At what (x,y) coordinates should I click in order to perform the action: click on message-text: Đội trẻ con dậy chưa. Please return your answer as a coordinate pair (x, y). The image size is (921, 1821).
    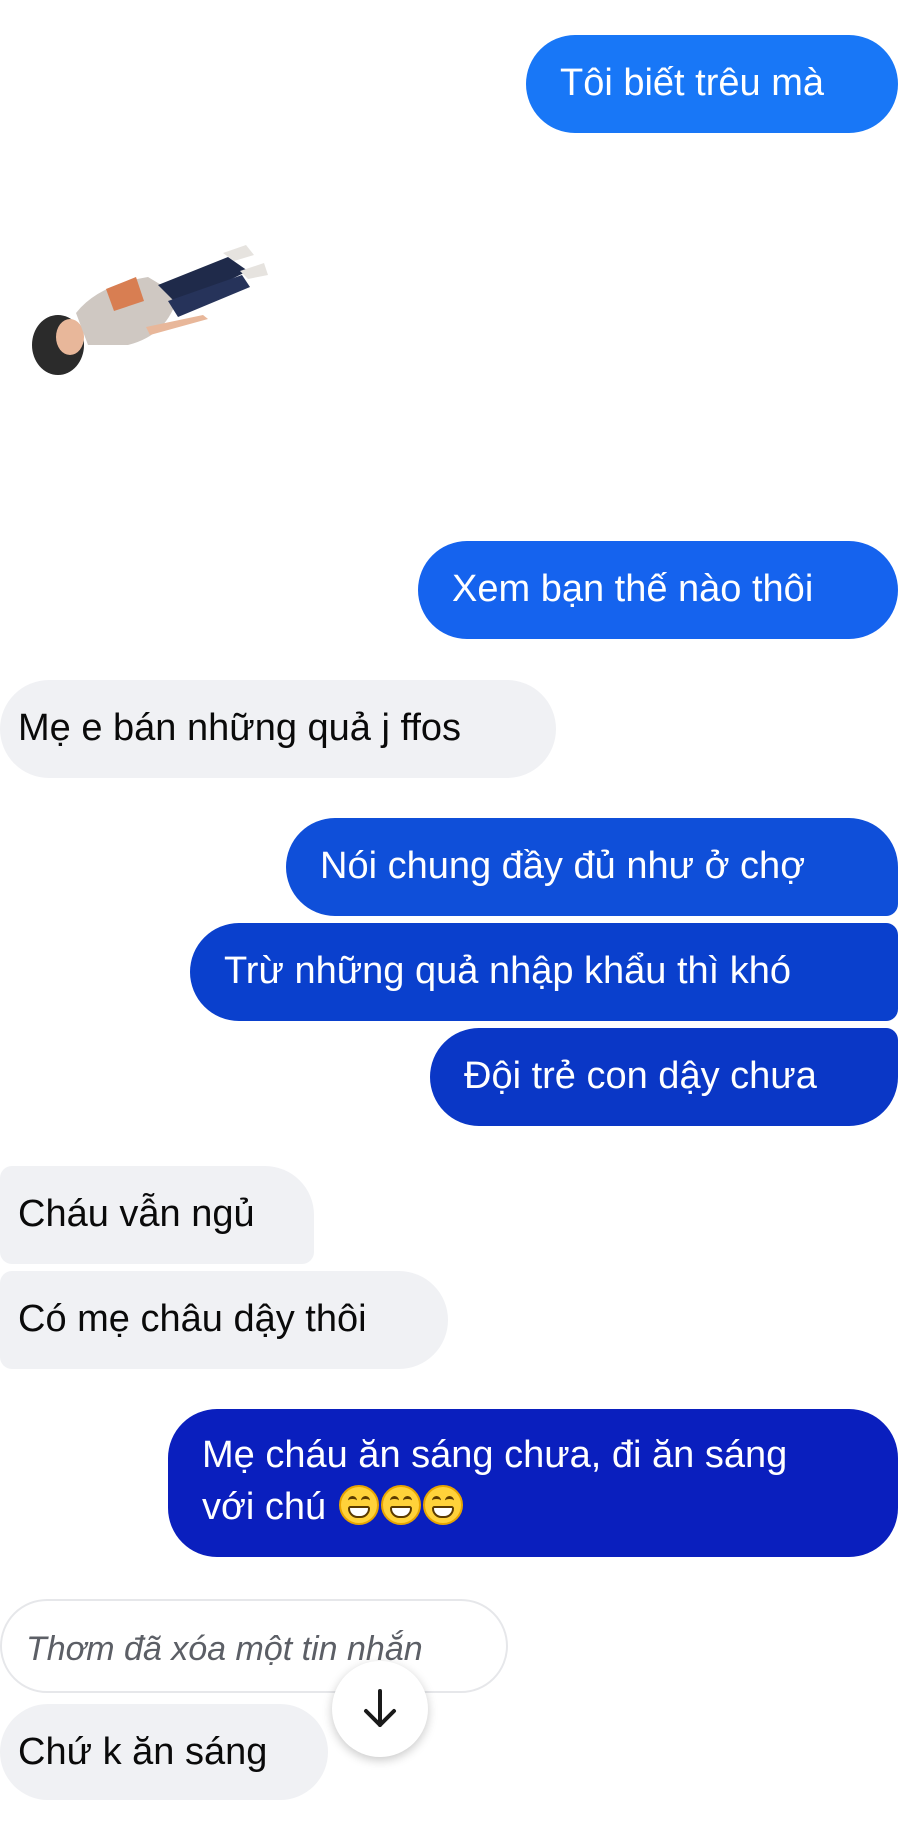
    Looking at the image, I should click on (640, 1076).